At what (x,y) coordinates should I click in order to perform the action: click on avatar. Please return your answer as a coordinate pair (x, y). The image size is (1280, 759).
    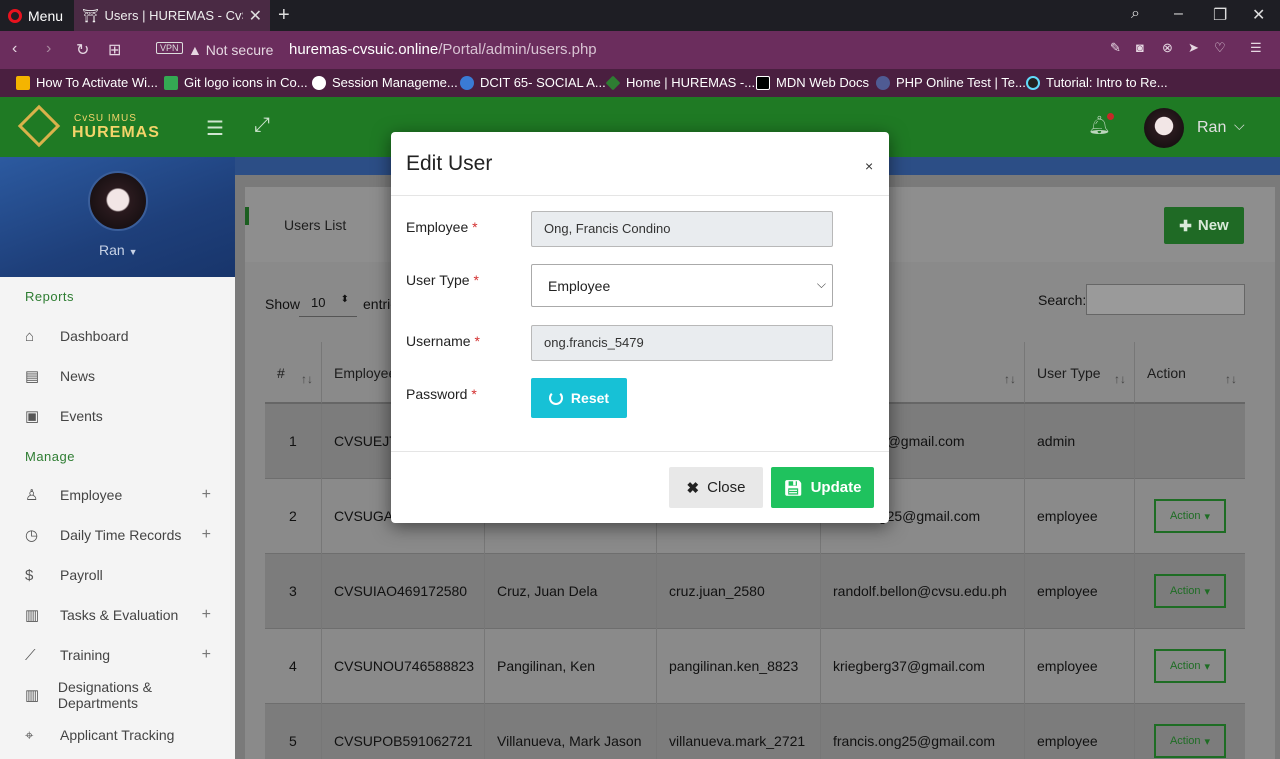
    Looking at the image, I should click on (1164, 128).